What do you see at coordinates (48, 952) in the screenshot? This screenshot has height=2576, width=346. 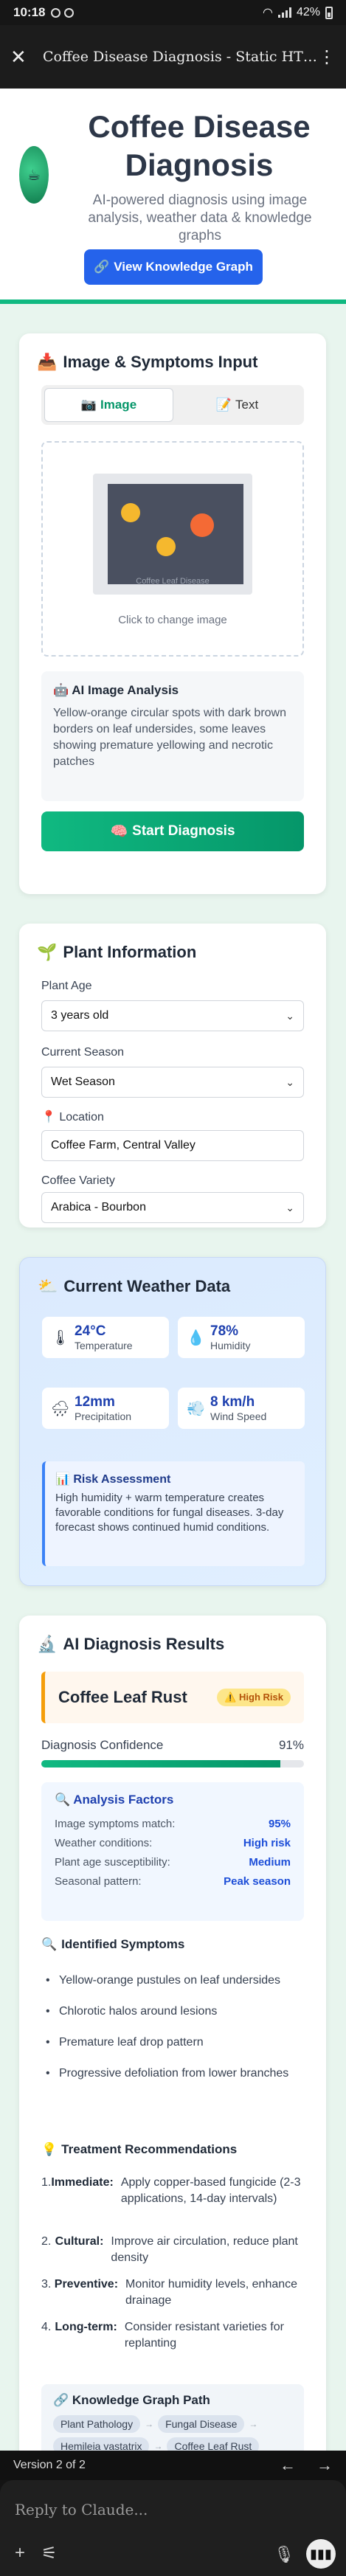 I see `seedling-icon: 🌱` at bounding box center [48, 952].